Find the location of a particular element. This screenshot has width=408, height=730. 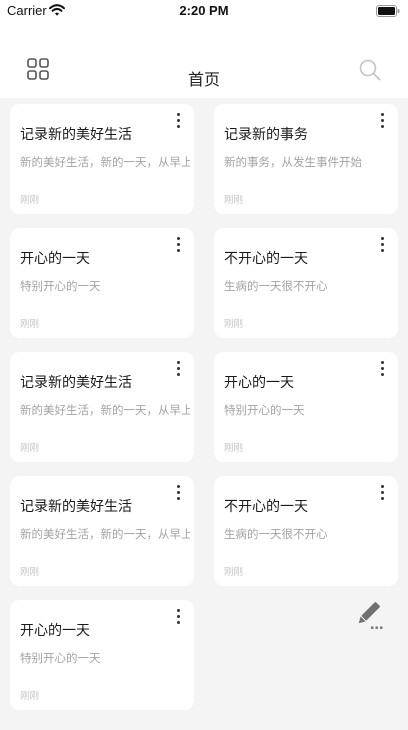

nav-bar: 首页 is located at coordinates (204, 61).